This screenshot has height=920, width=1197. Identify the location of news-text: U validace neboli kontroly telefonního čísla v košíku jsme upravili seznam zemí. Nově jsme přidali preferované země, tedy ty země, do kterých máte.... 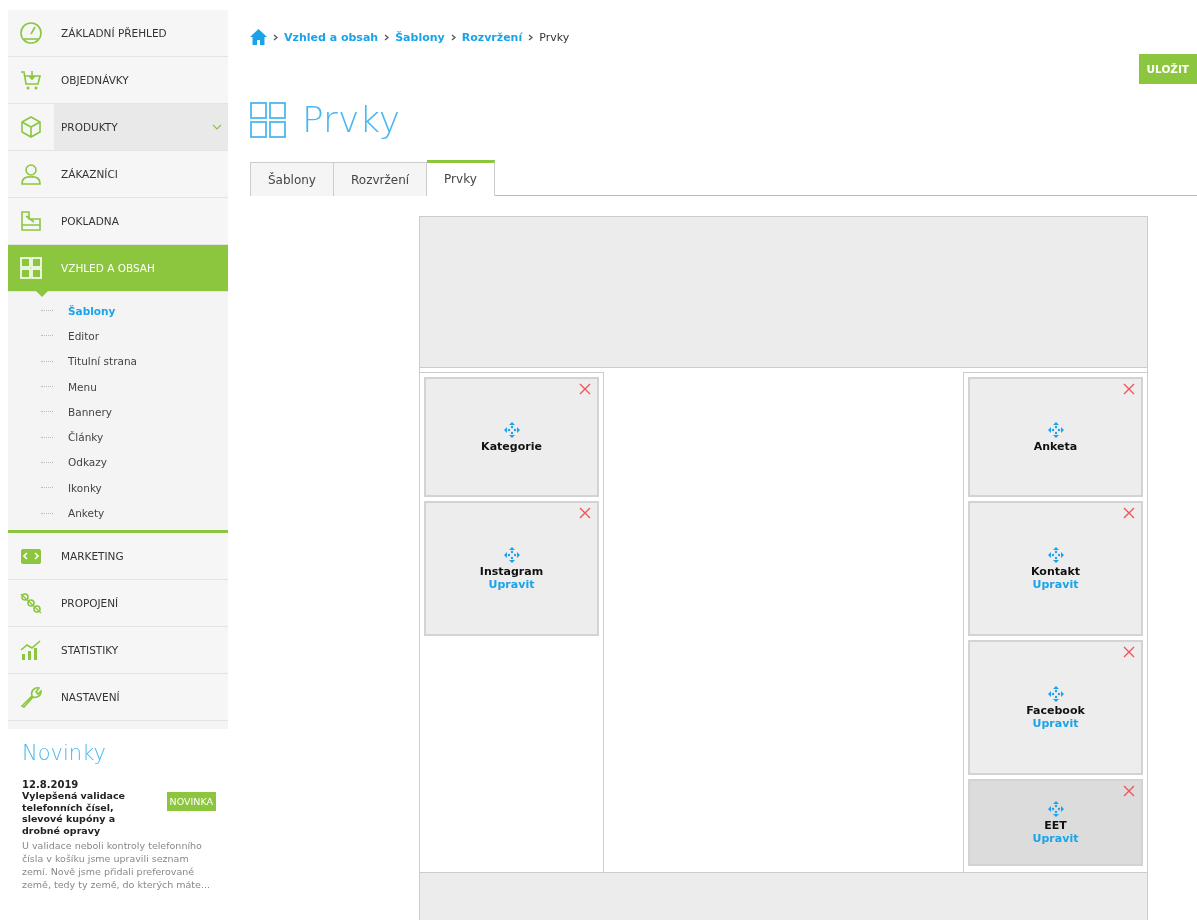
(116, 866).